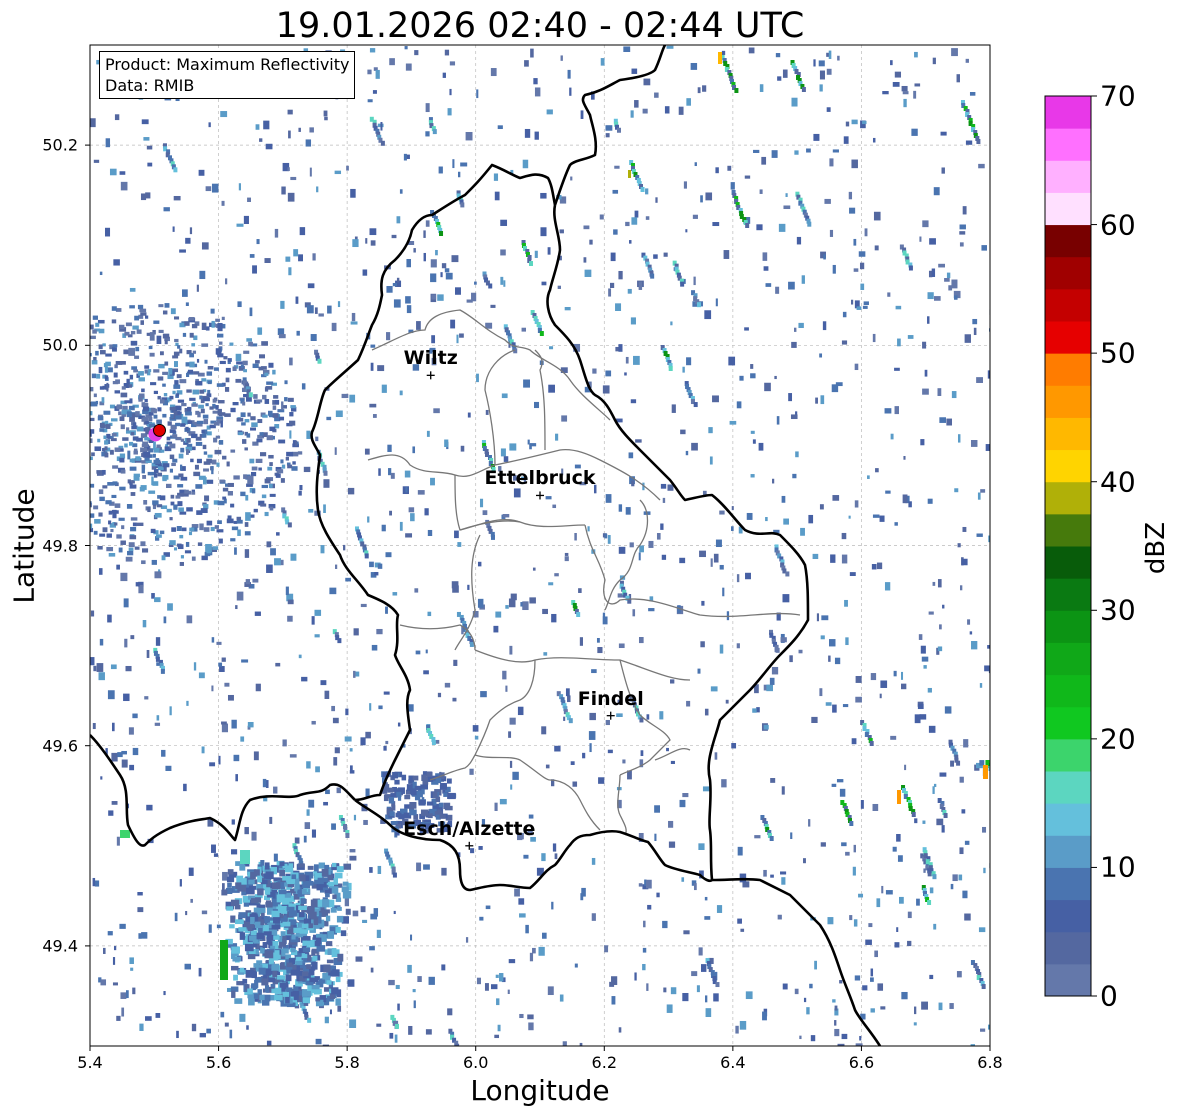  What do you see at coordinates (1118, 353) in the screenshot?
I see `colorbar-tick-label: 50` at bounding box center [1118, 353].